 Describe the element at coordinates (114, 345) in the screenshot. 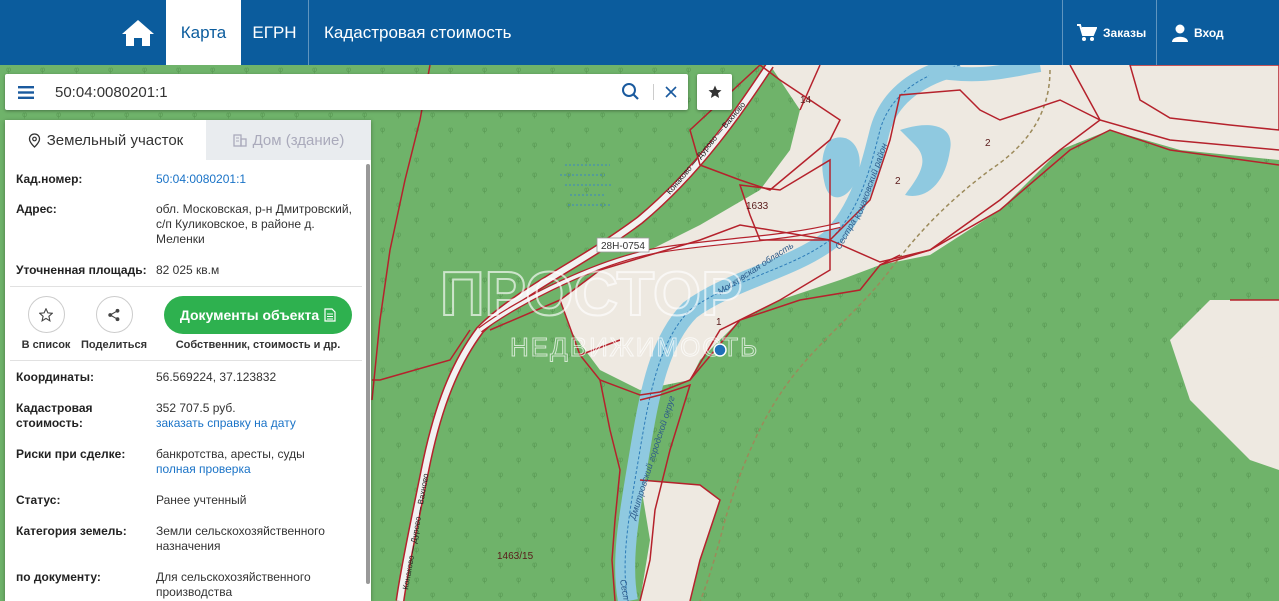

I see `share-label: Поделиться` at that location.